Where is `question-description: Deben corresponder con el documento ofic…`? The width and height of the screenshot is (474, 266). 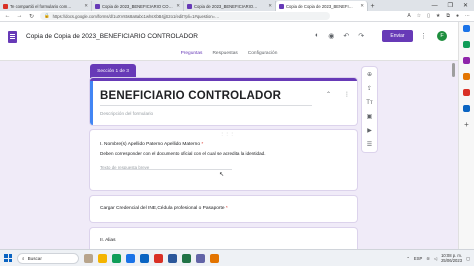 question-description: Deben corresponder con el documento ofic… is located at coordinates (183, 153).